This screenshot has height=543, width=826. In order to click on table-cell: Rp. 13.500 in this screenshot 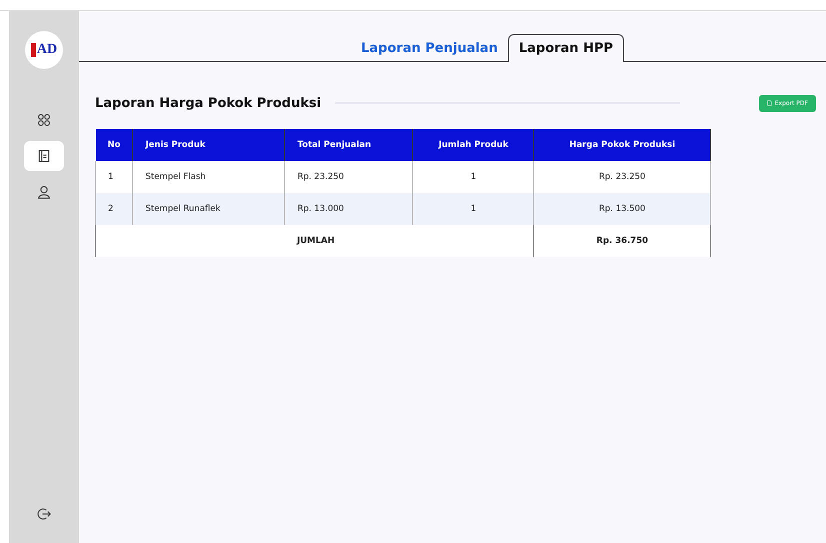, I will do `click(622, 209)`.